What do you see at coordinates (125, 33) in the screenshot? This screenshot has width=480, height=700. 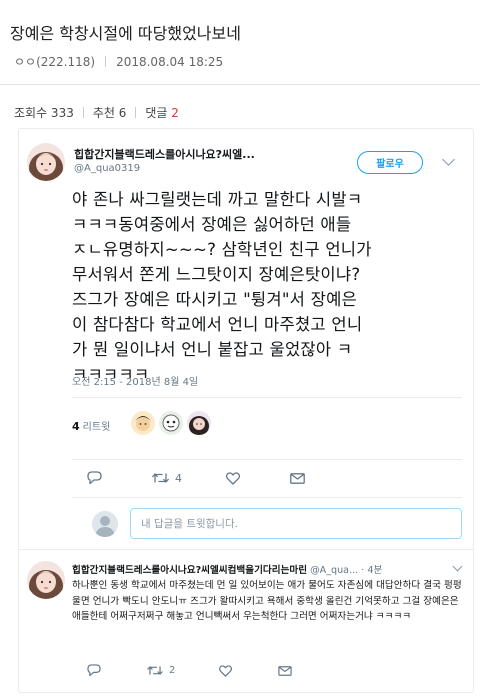 I see `post-title: 장예은 학창시절에 따당했었나보네` at bounding box center [125, 33].